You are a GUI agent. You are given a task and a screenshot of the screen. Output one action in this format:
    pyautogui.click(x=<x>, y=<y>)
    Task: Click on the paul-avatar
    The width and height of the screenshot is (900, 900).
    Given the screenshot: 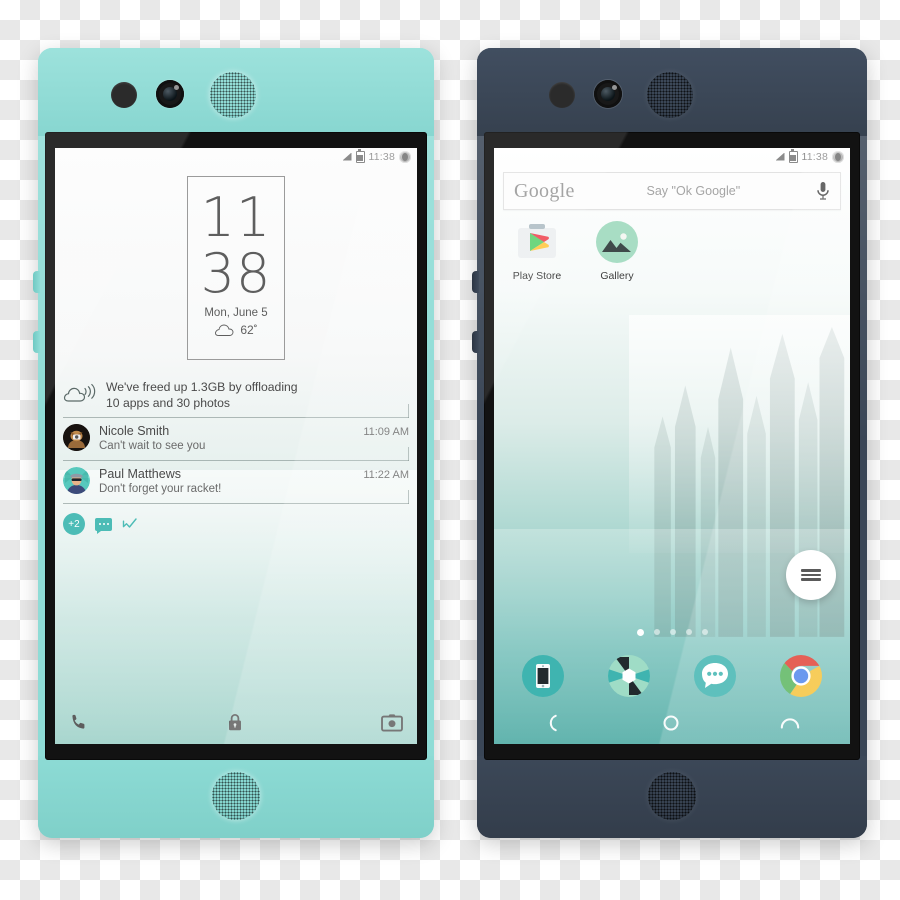 What is the action you would take?
    pyautogui.click(x=76, y=480)
    